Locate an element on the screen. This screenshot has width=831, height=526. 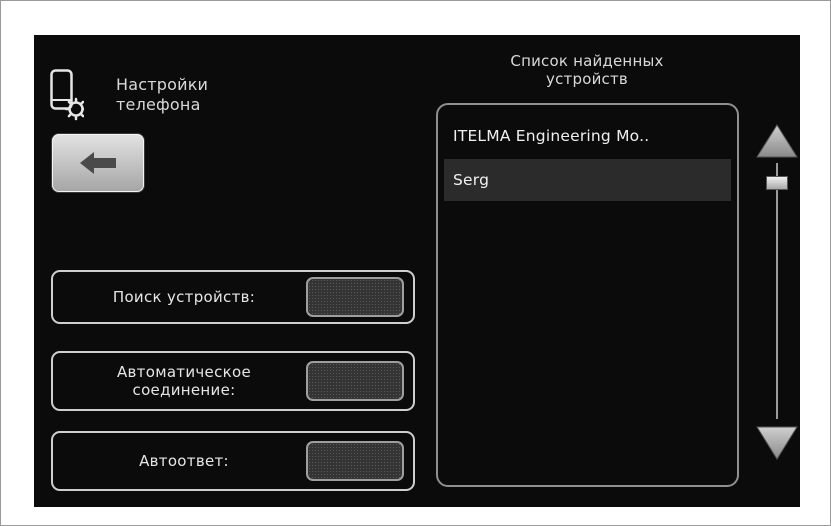
toggle-label-device-search: Поиск устройств: is located at coordinates (184, 297).